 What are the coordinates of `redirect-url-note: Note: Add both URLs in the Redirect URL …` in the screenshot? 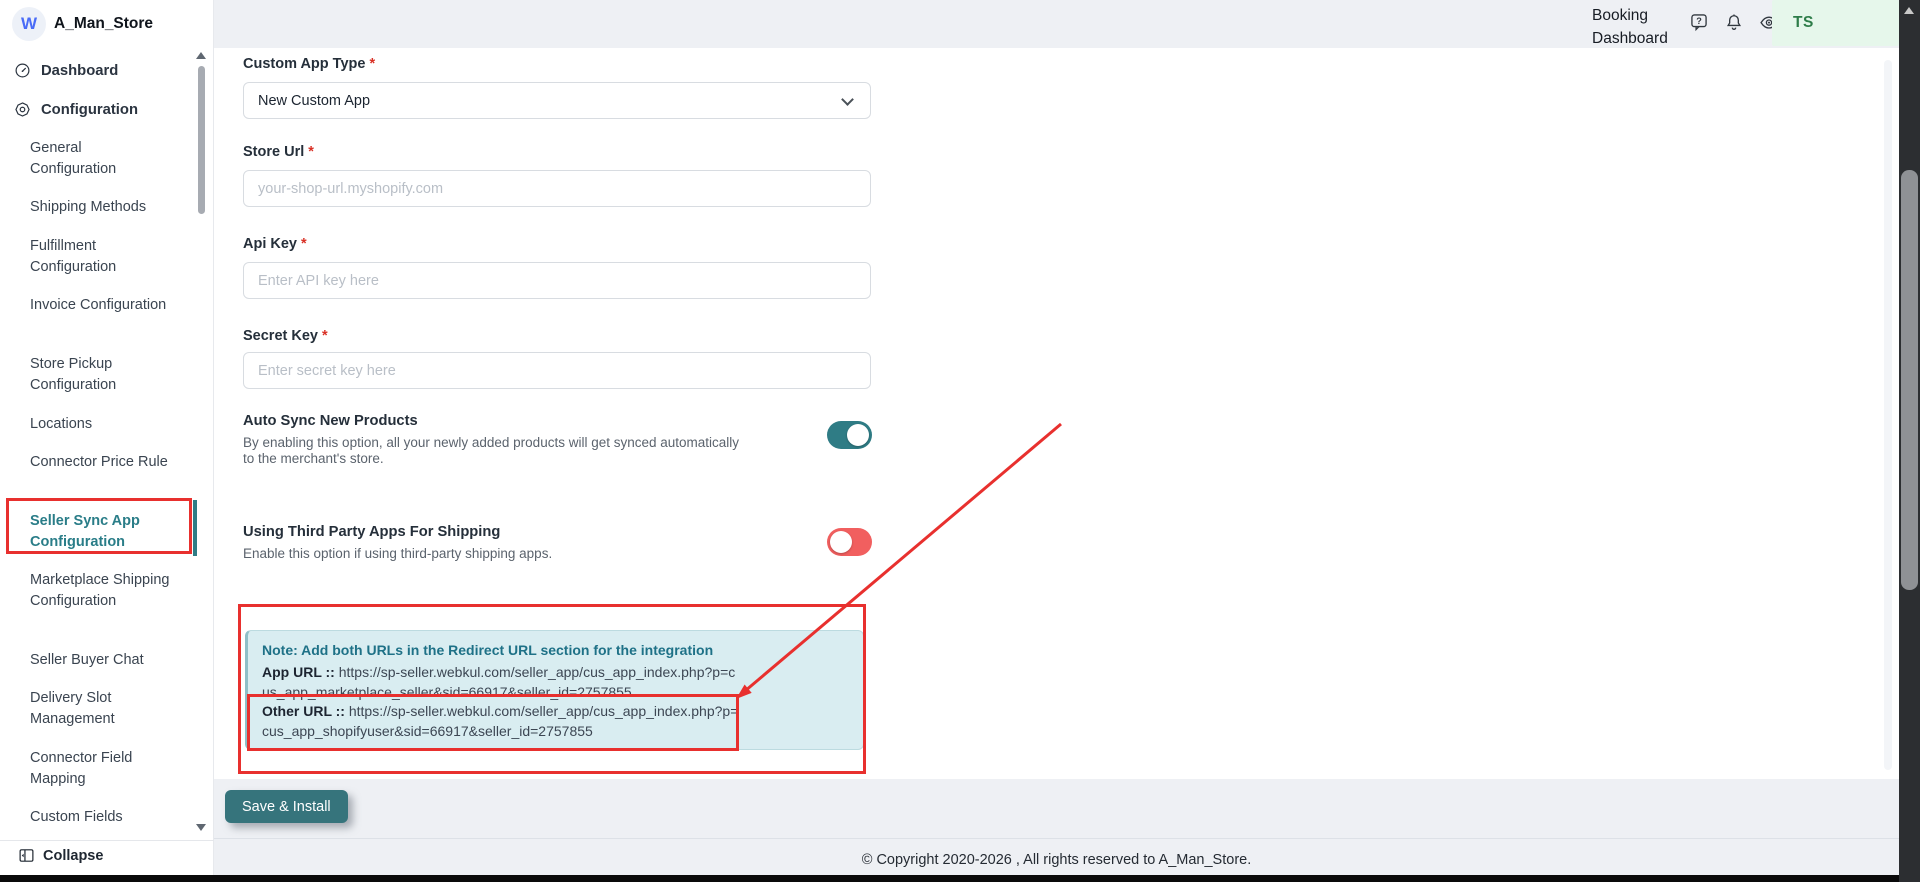 It's located at (554, 690).